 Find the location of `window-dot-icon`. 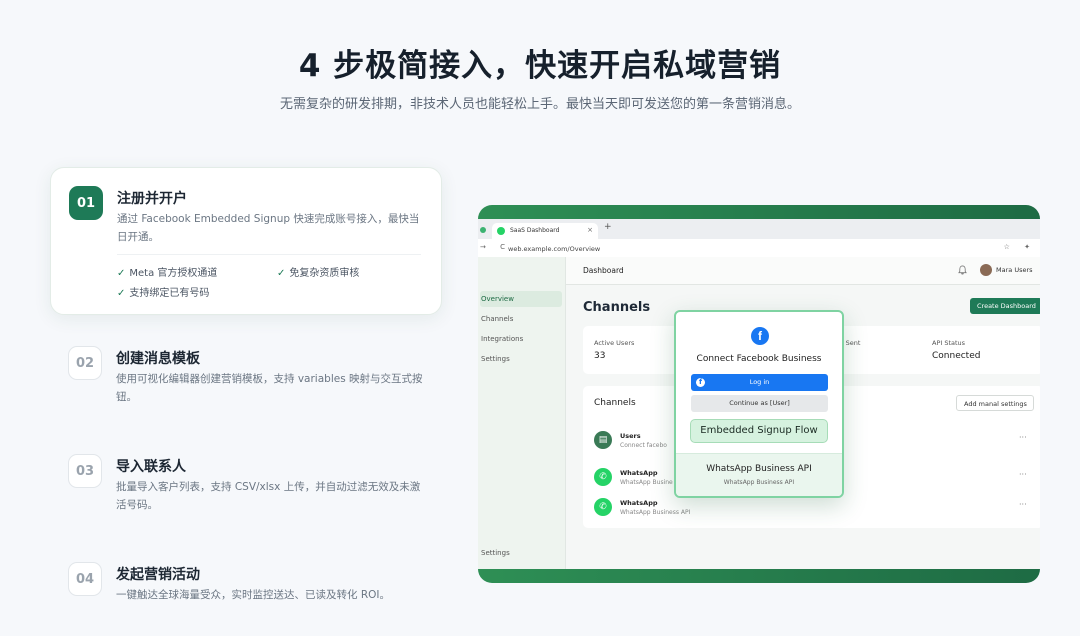

window-dot-icon is located at coordinates (483, 230).